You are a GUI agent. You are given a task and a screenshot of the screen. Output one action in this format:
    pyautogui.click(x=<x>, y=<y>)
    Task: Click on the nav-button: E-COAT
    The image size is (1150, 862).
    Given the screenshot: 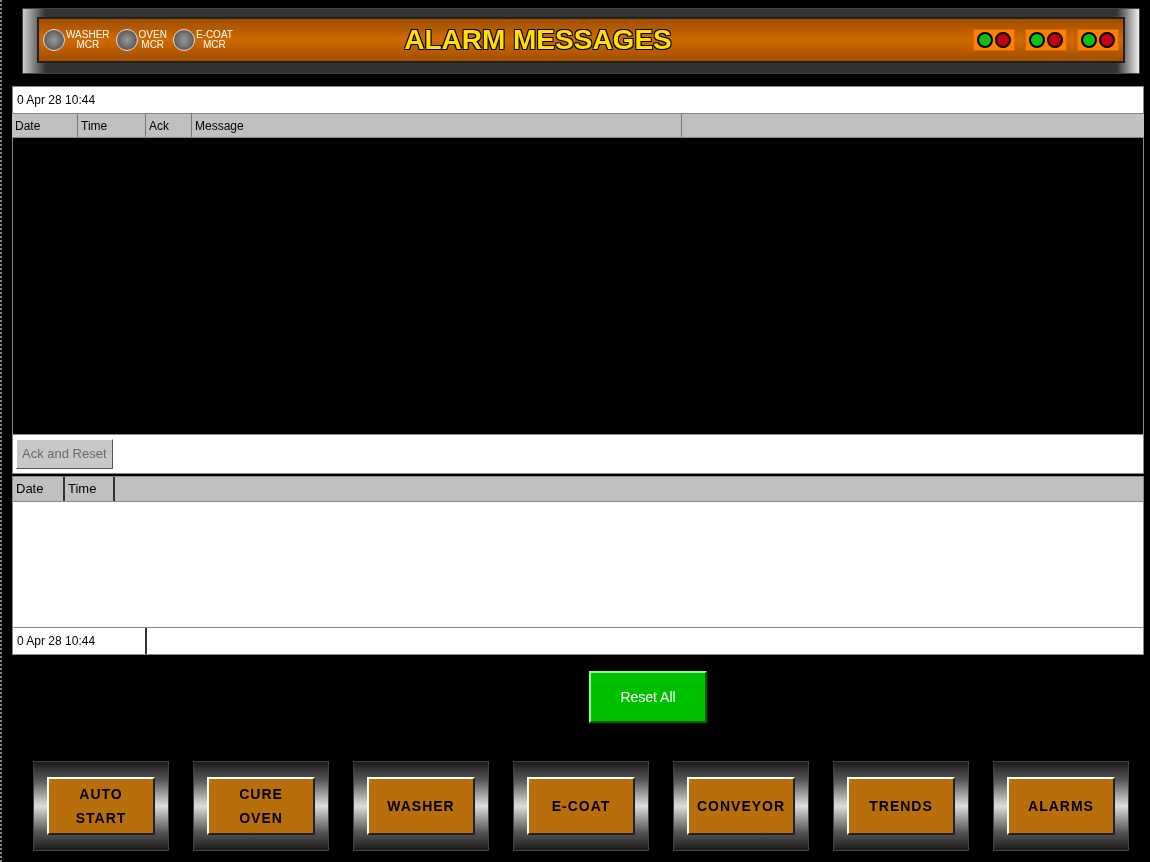 What is the action you would take?
    pyautogui.click(x=581, y=806)
    